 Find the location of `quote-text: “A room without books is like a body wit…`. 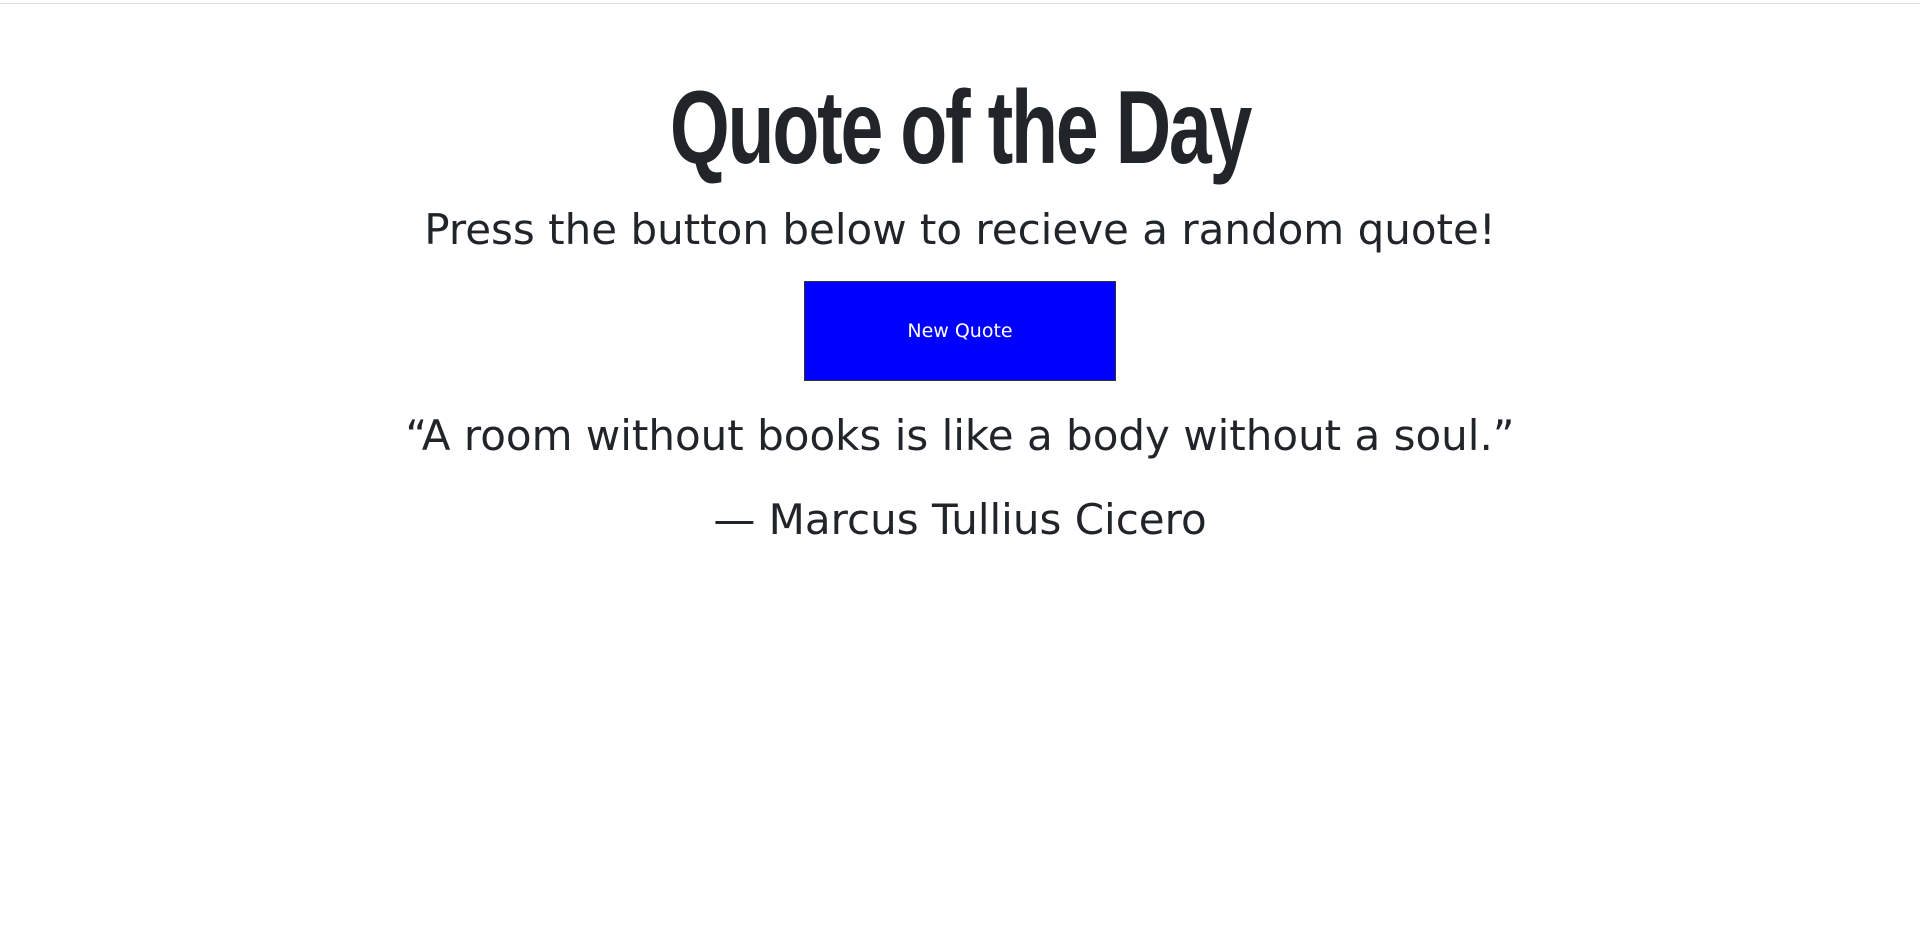

quote-text: “A room without books is like a body wit… is located at coordinates (960, 435).